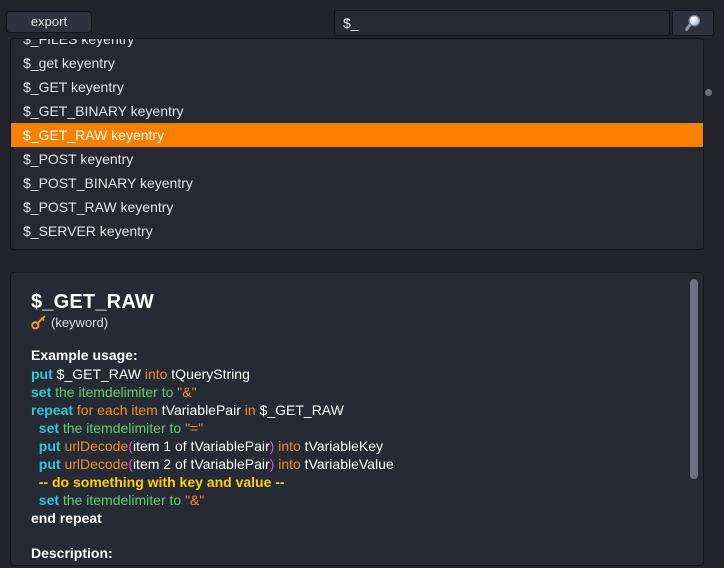 Image resolution: width=724 pixels, height=568 pixels. Describe the element at coordinates (72, 553) in the screenshot. I see `description-label: Description:` at that location.